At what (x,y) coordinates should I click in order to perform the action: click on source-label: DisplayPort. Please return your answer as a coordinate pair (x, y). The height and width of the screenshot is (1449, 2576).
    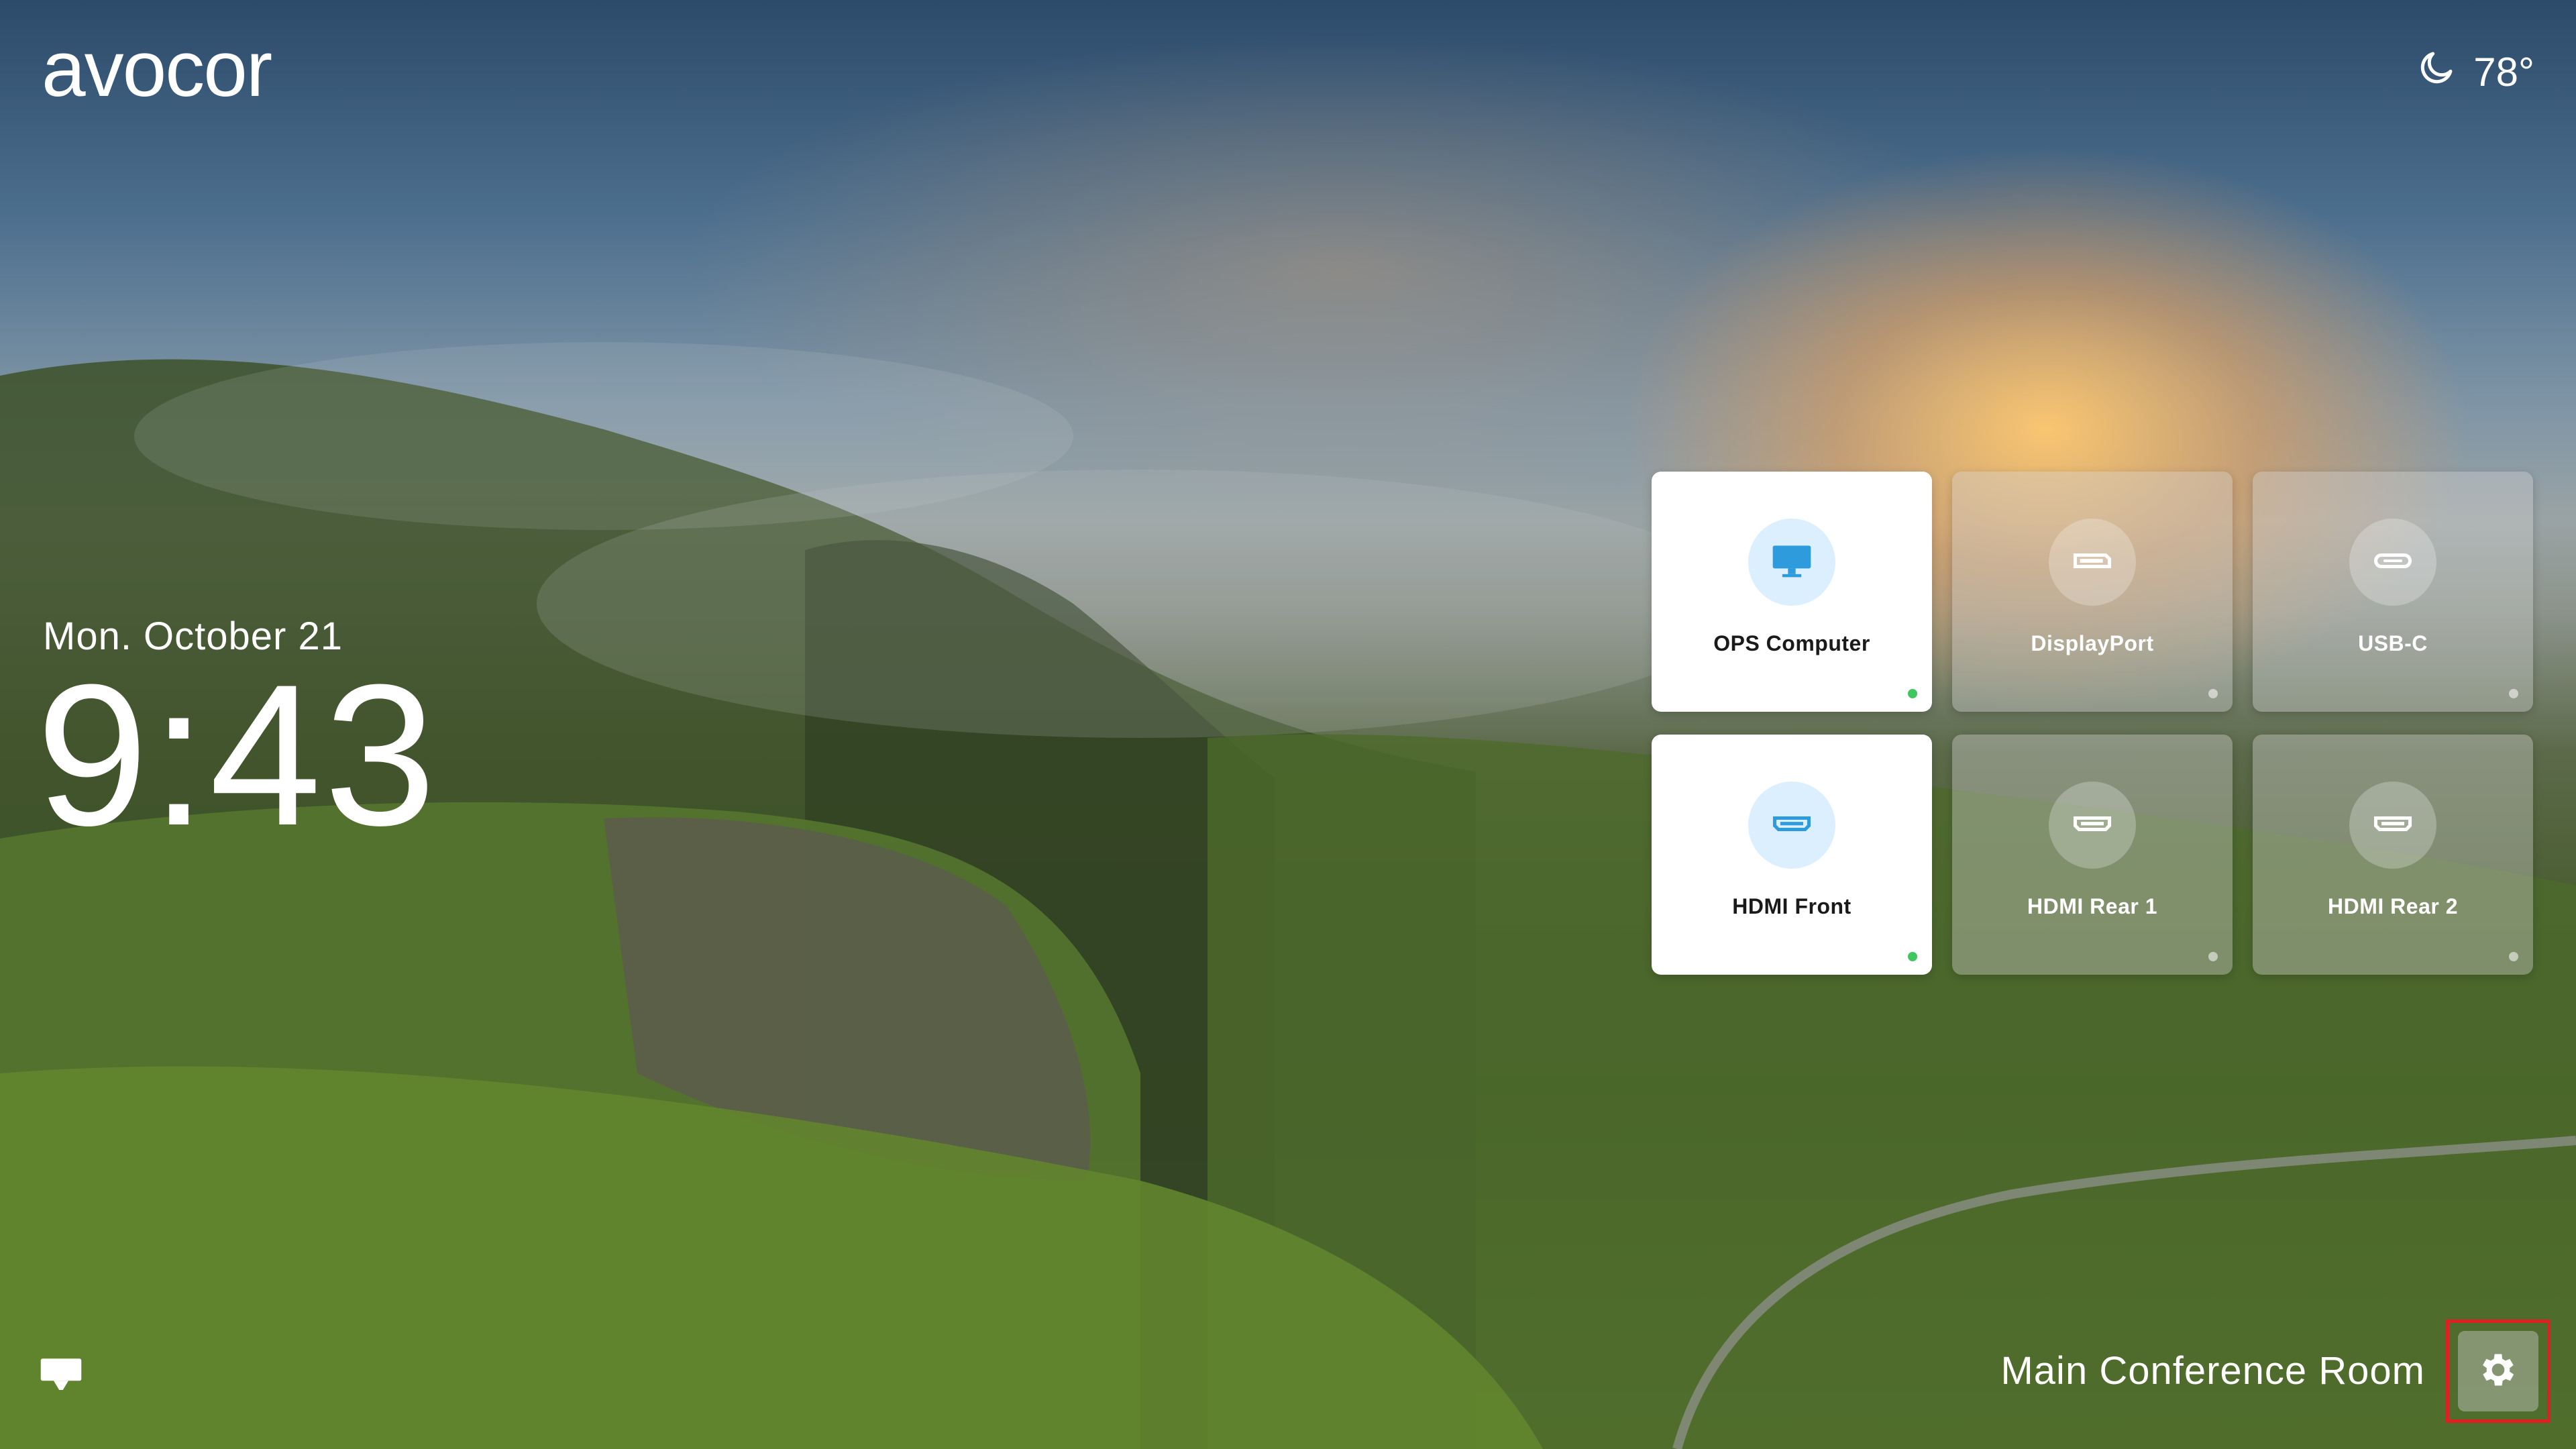
    Looking at the image, I should click on (2092, 643).